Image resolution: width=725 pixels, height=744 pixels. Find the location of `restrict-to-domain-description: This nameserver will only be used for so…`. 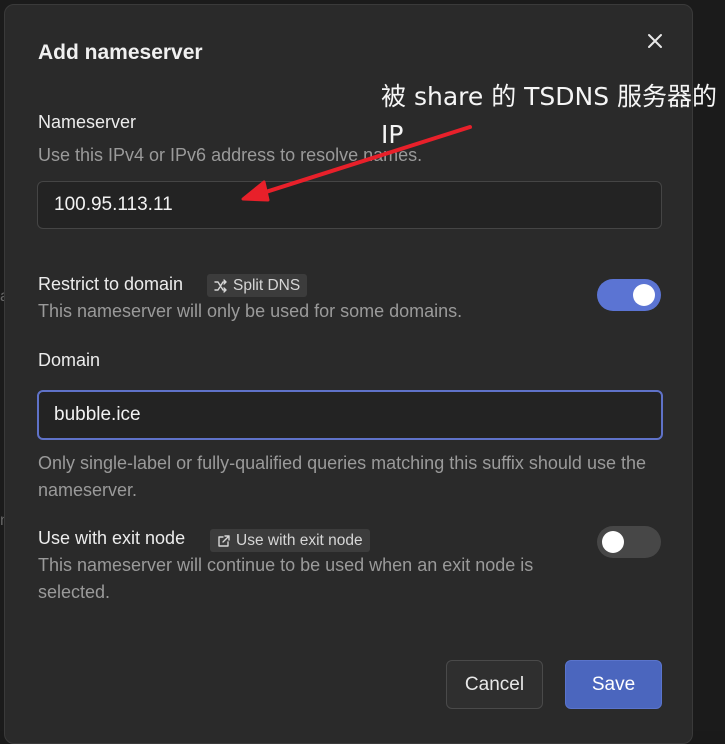

restrict-to-domain-description: This nameserver will only be used for so… is located at coordinates (250, 311).